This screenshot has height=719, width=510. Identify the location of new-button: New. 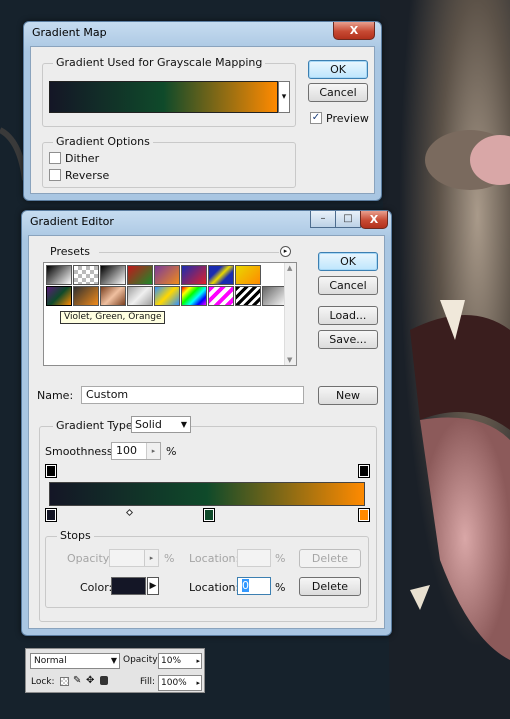
(348, 395).